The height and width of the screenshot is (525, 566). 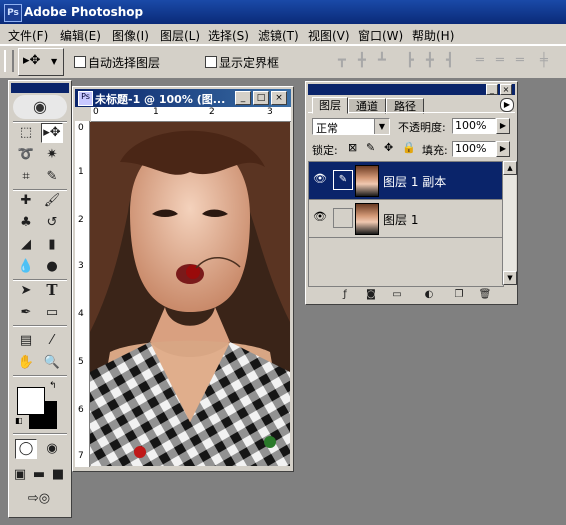 What do you see at coordinates (26, 201) in the screenshot?
I see `healing-brush-tool-icon: ✚` at bounding box center [26, 201].